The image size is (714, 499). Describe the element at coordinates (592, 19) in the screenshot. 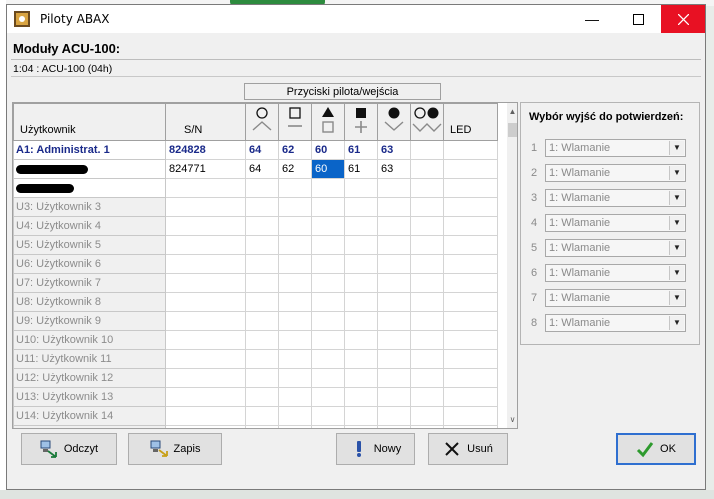

I see `minimize-button: —` at that location.